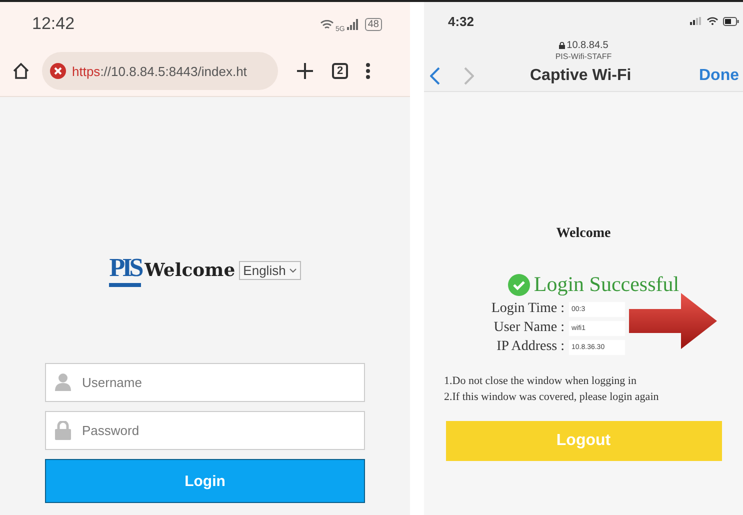 This screenshot has width=743, height=515. I want to click on info-label: Login Time :, so click(527, 309).